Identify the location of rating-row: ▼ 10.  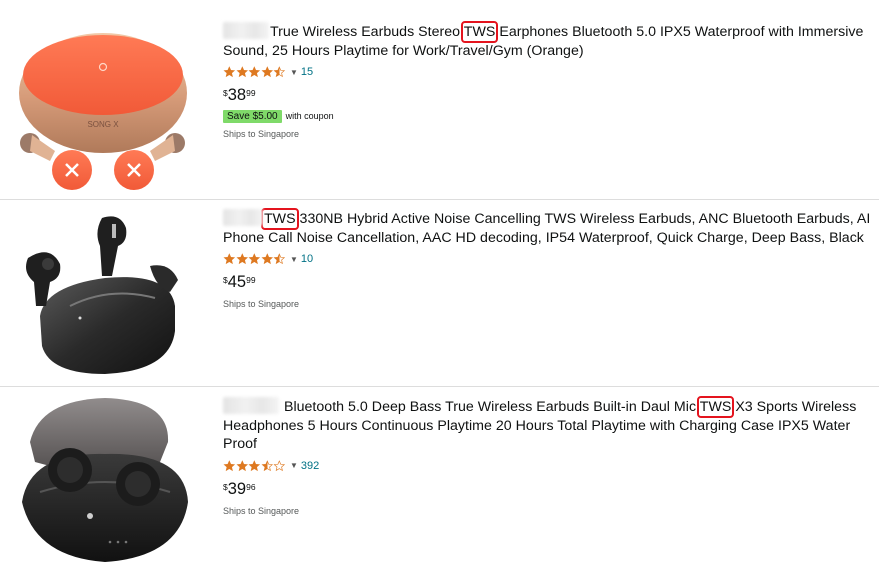
(548, 259).